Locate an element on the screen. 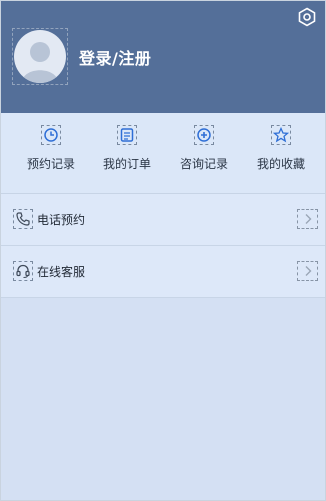 Image resolution: width=326 pixels, height=501 pixels. avatar-frame is located at coordinates (40, 56).